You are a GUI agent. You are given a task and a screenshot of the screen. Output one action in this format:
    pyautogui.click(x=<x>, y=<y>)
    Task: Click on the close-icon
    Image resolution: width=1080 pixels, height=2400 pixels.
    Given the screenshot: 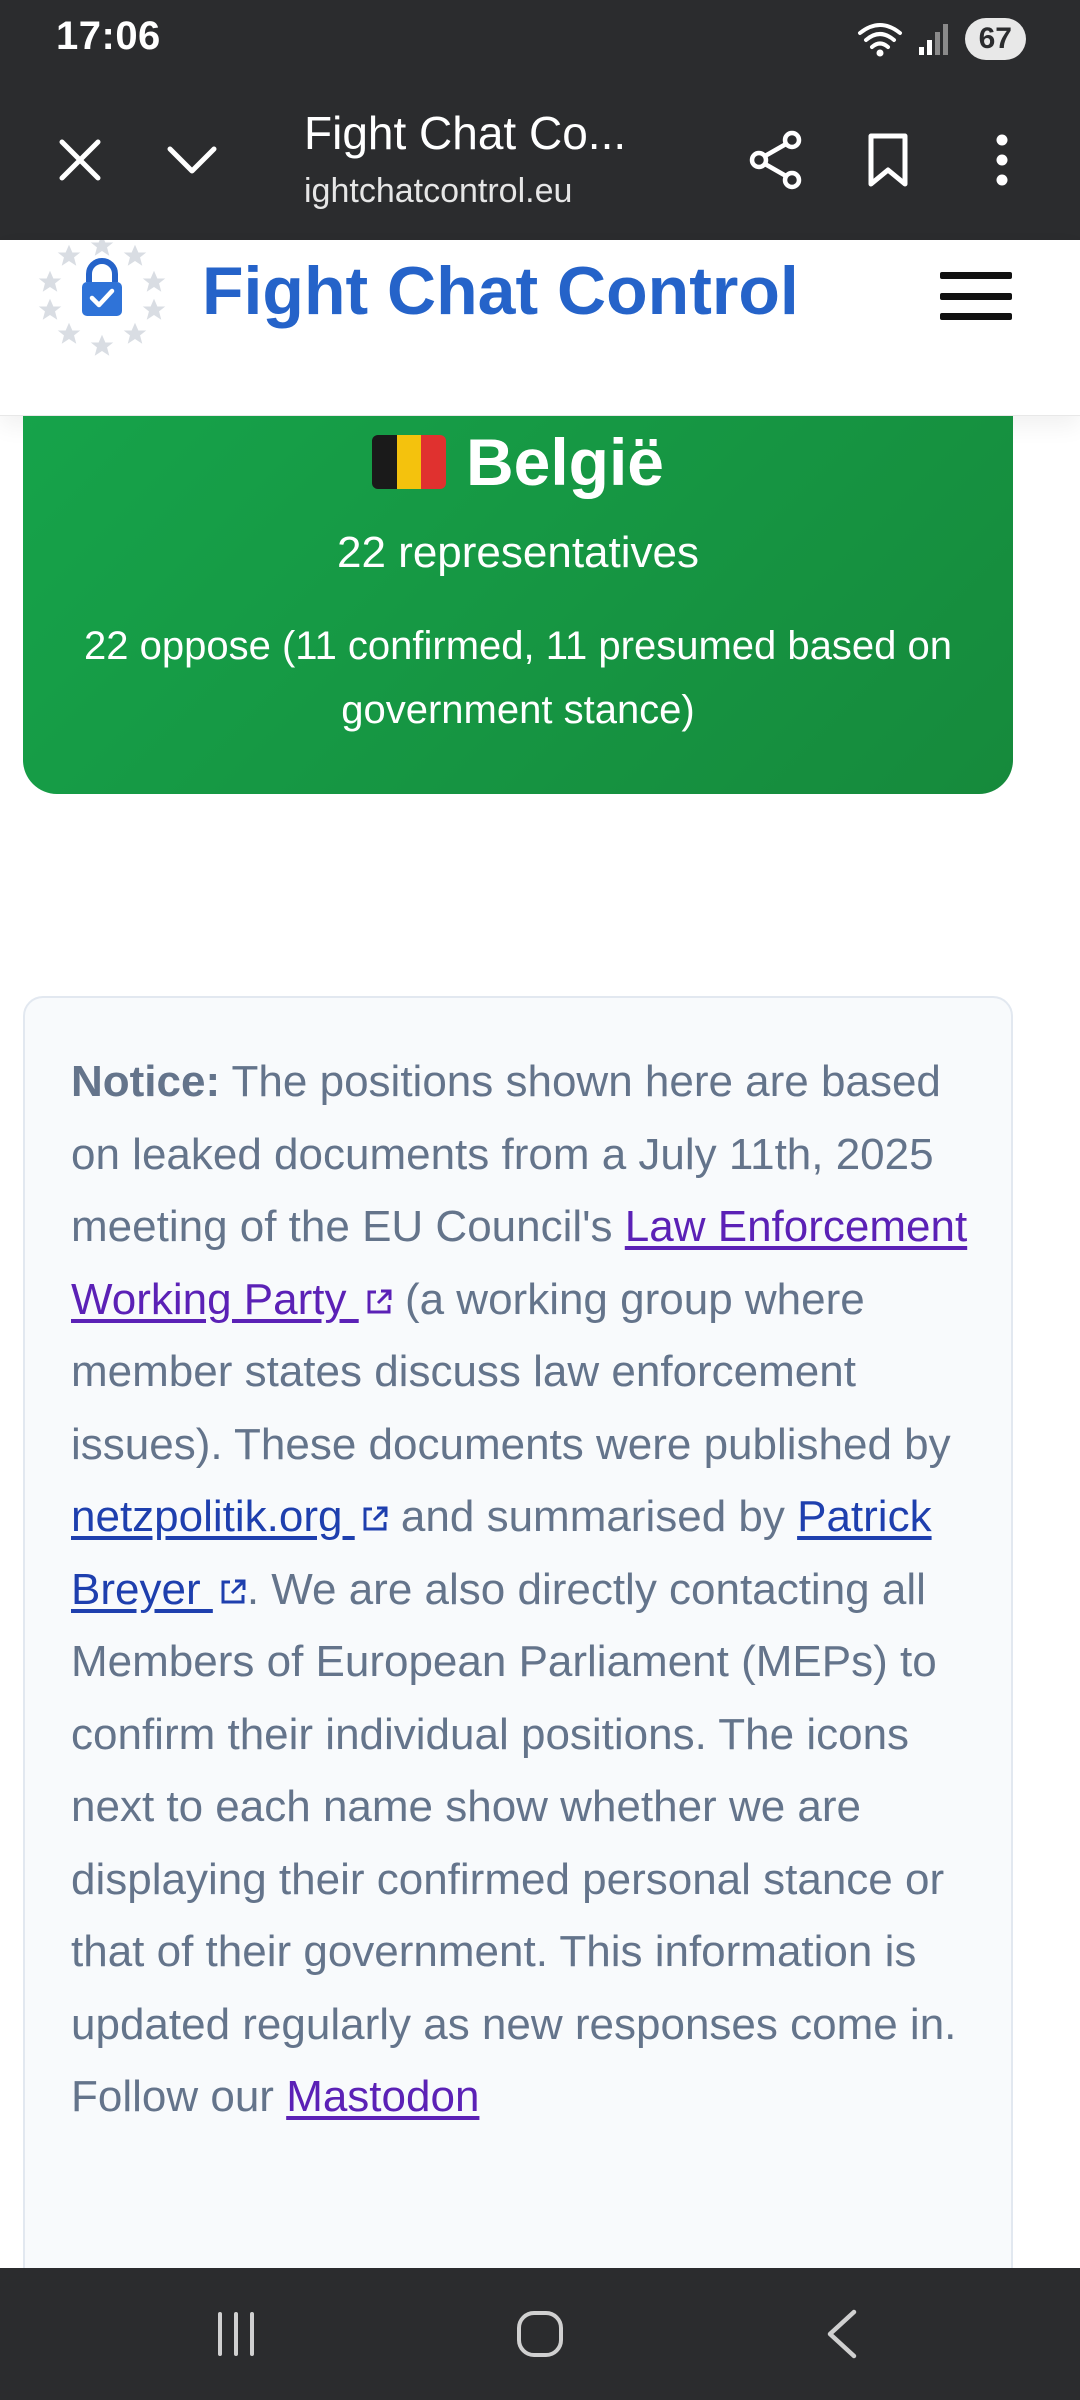 What is the action you would take?
    pyautogui.click(x=80, y=160)
    